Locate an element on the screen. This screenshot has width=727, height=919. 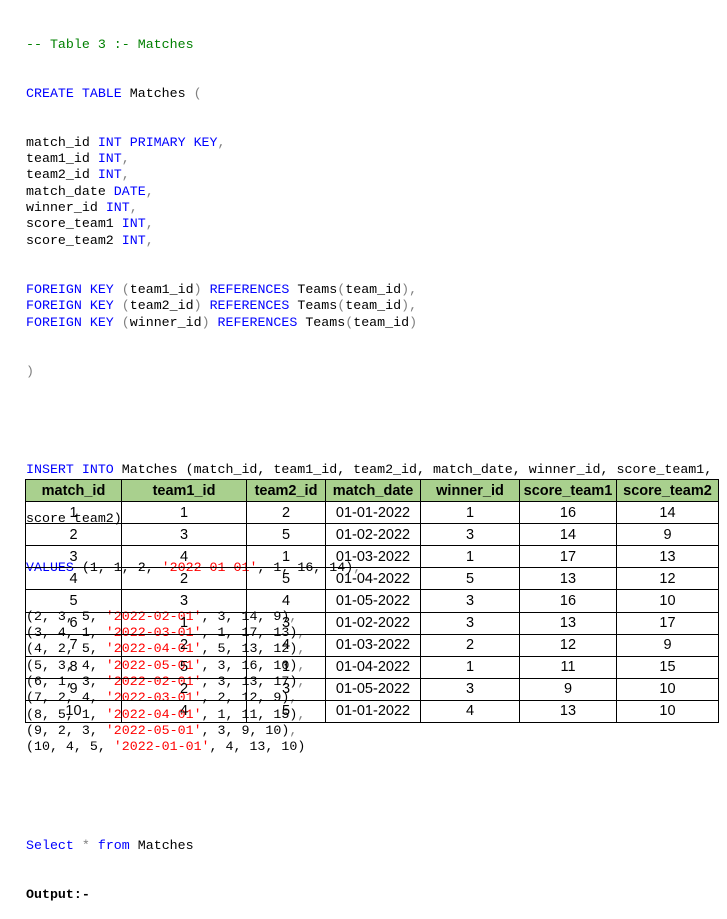
foreign-key-keyword: FOREIGN KEY is located at coordinates (70, 289).